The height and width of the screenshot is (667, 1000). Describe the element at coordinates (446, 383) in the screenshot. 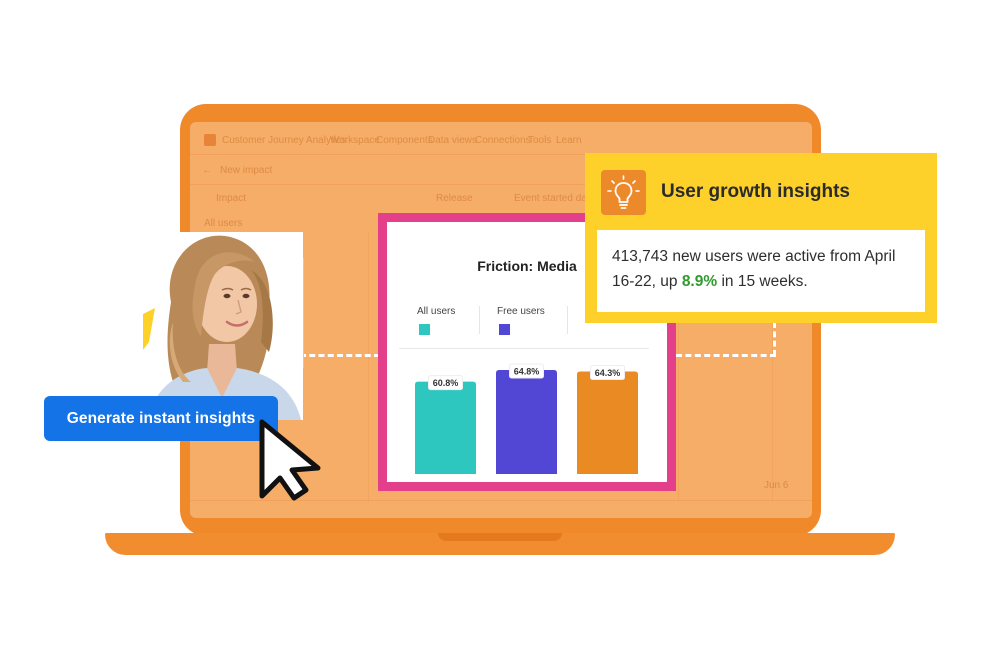

I see `data-label: 60.8%` at that location.